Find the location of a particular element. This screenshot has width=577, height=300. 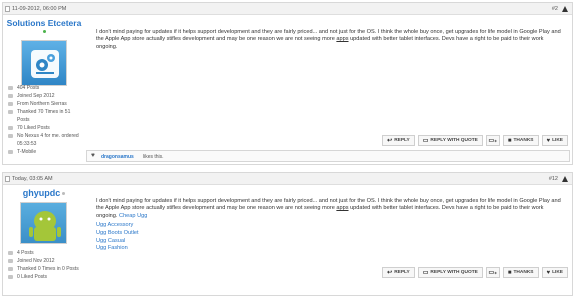

stat-joined: Joined Nov 2012 is located at coordinates (46, 261).